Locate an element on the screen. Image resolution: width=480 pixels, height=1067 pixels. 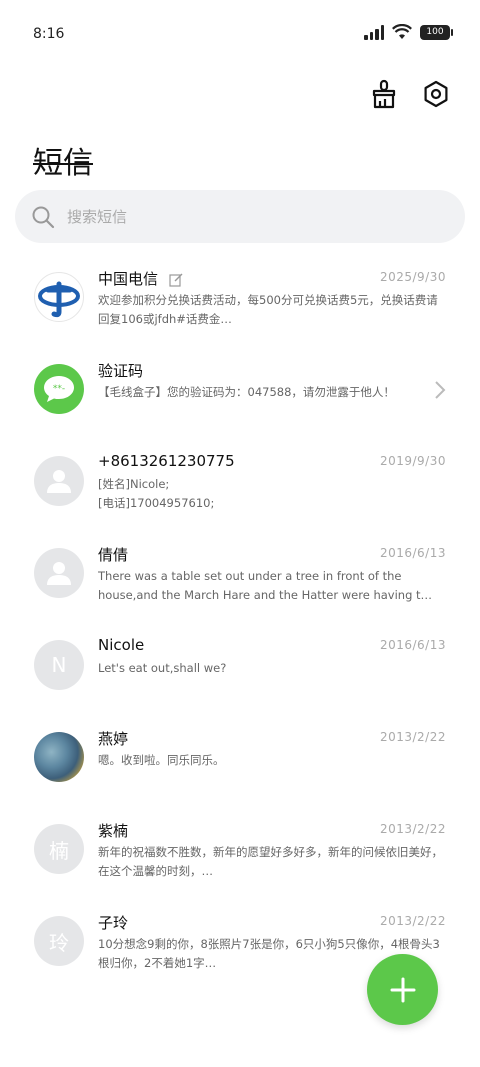
chat-bubble-avatar: **- is located at coordinates (59, 389).